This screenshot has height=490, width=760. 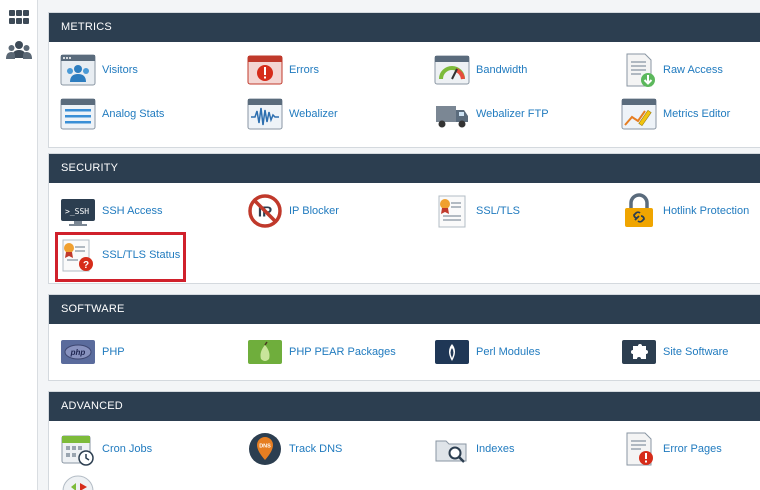 What do you see at coordinates (78, 114) in the screenshot?
I see `analog-stats-icon` at bounding box center [78, 114].